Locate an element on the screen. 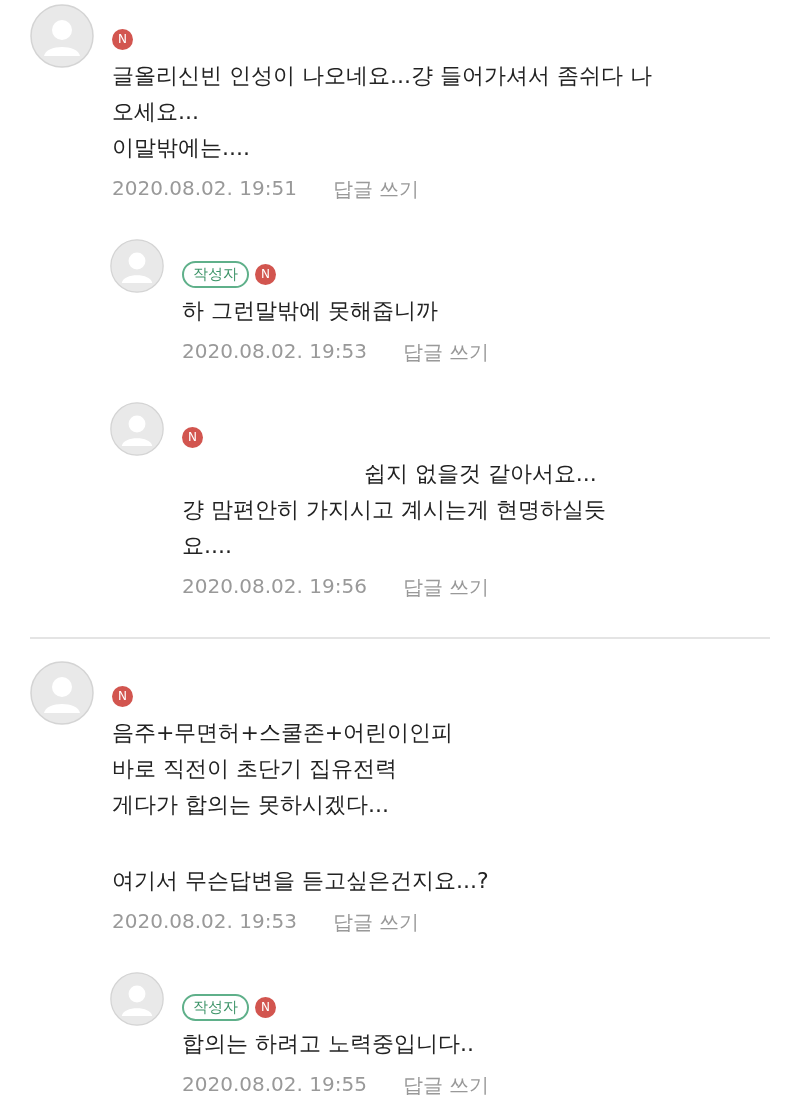  comment-text: 합의는 하려고 노력중입니다.. is located at coordinates (328, 1044).